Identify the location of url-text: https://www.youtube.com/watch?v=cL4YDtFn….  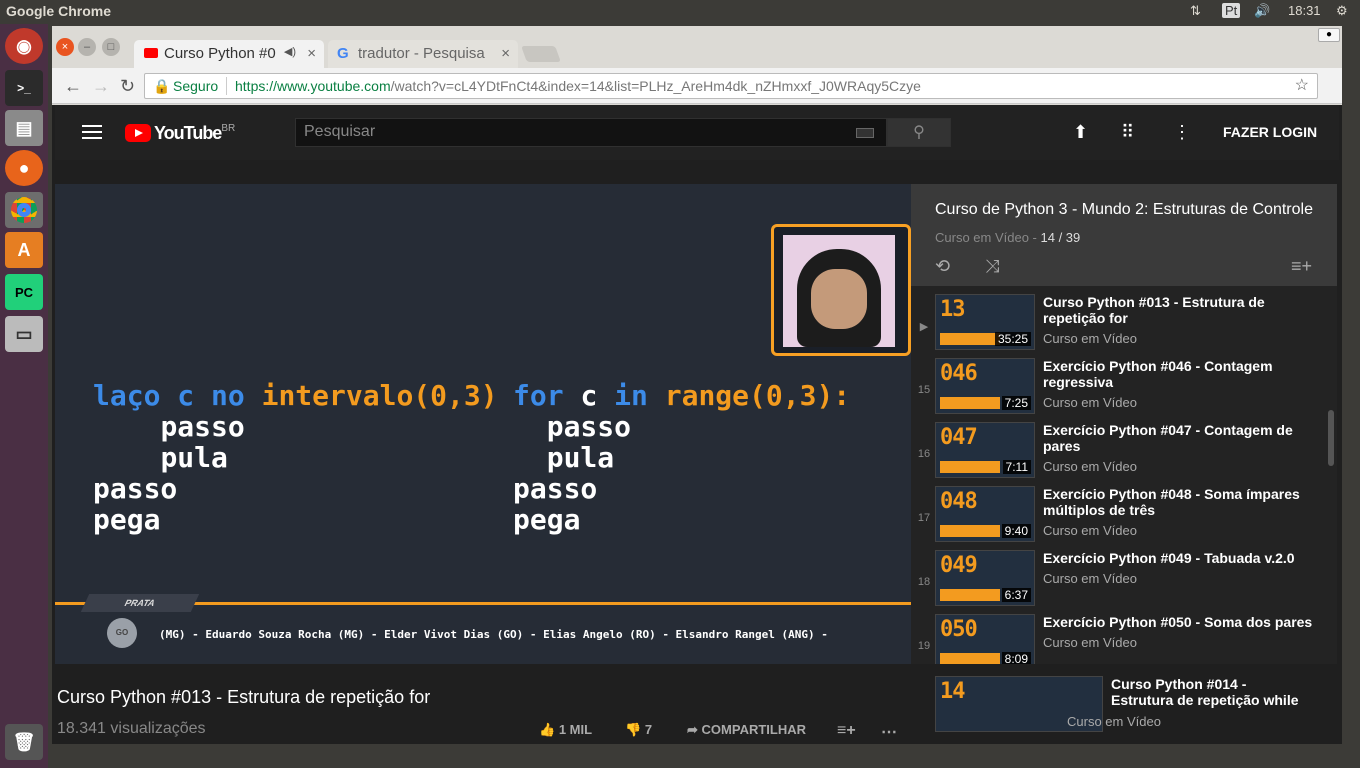
(578, 86).